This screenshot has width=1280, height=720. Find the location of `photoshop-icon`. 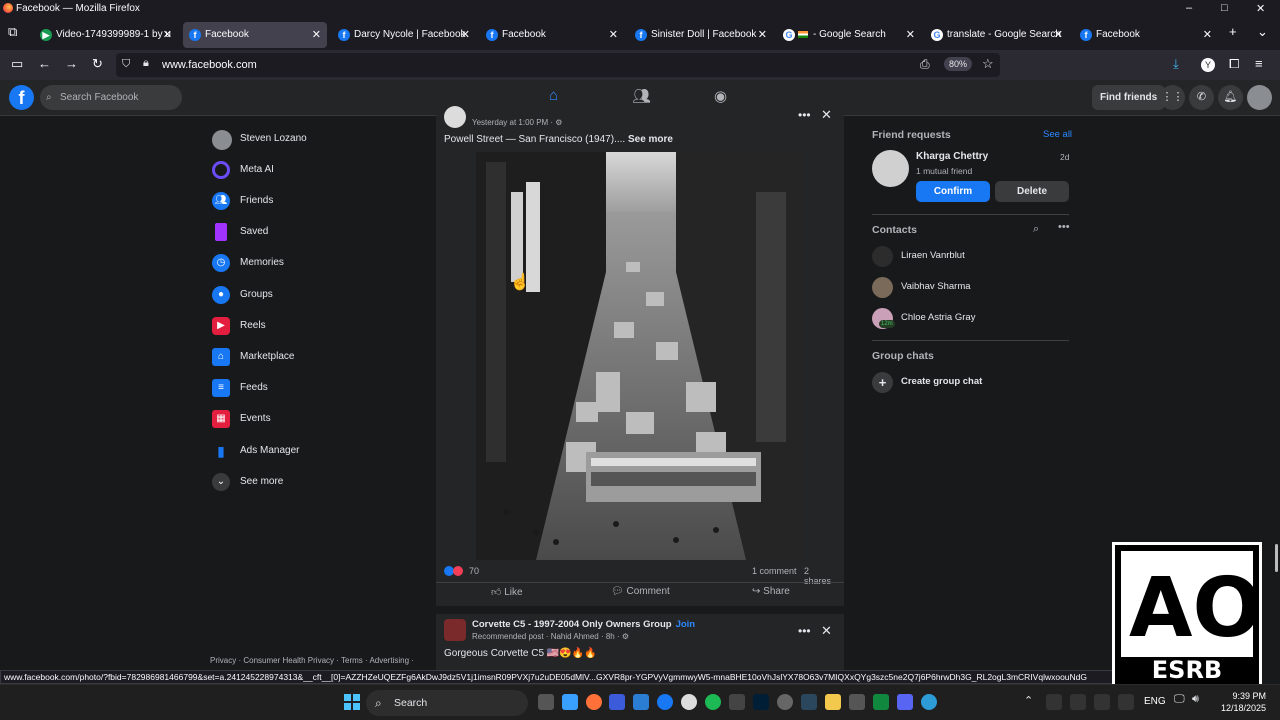

photoshop-icon is located at coordinates (761, 702).